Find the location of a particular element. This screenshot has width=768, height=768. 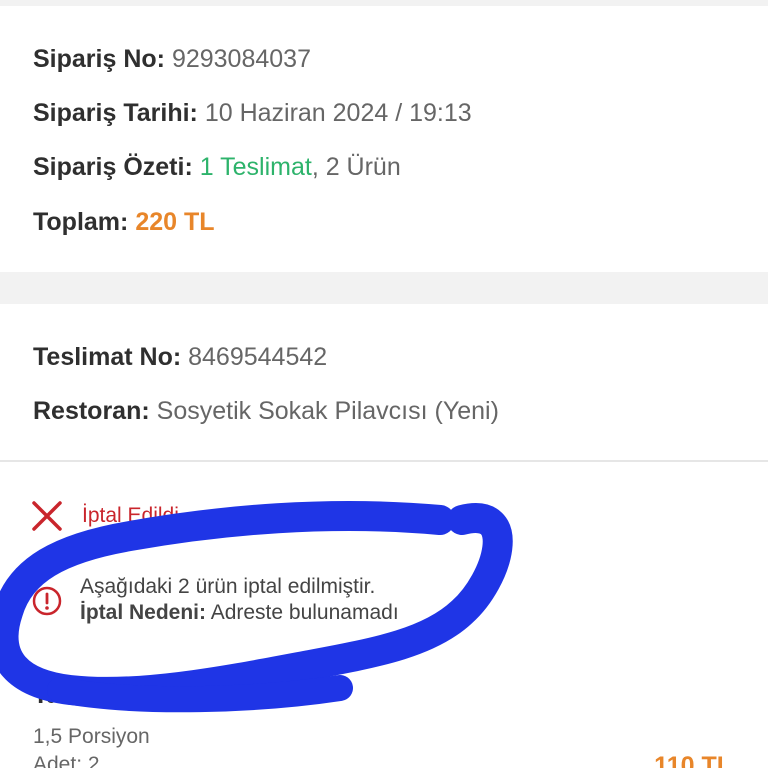

cancel-status: İptal Edildi is located at coordinates (104, 516).